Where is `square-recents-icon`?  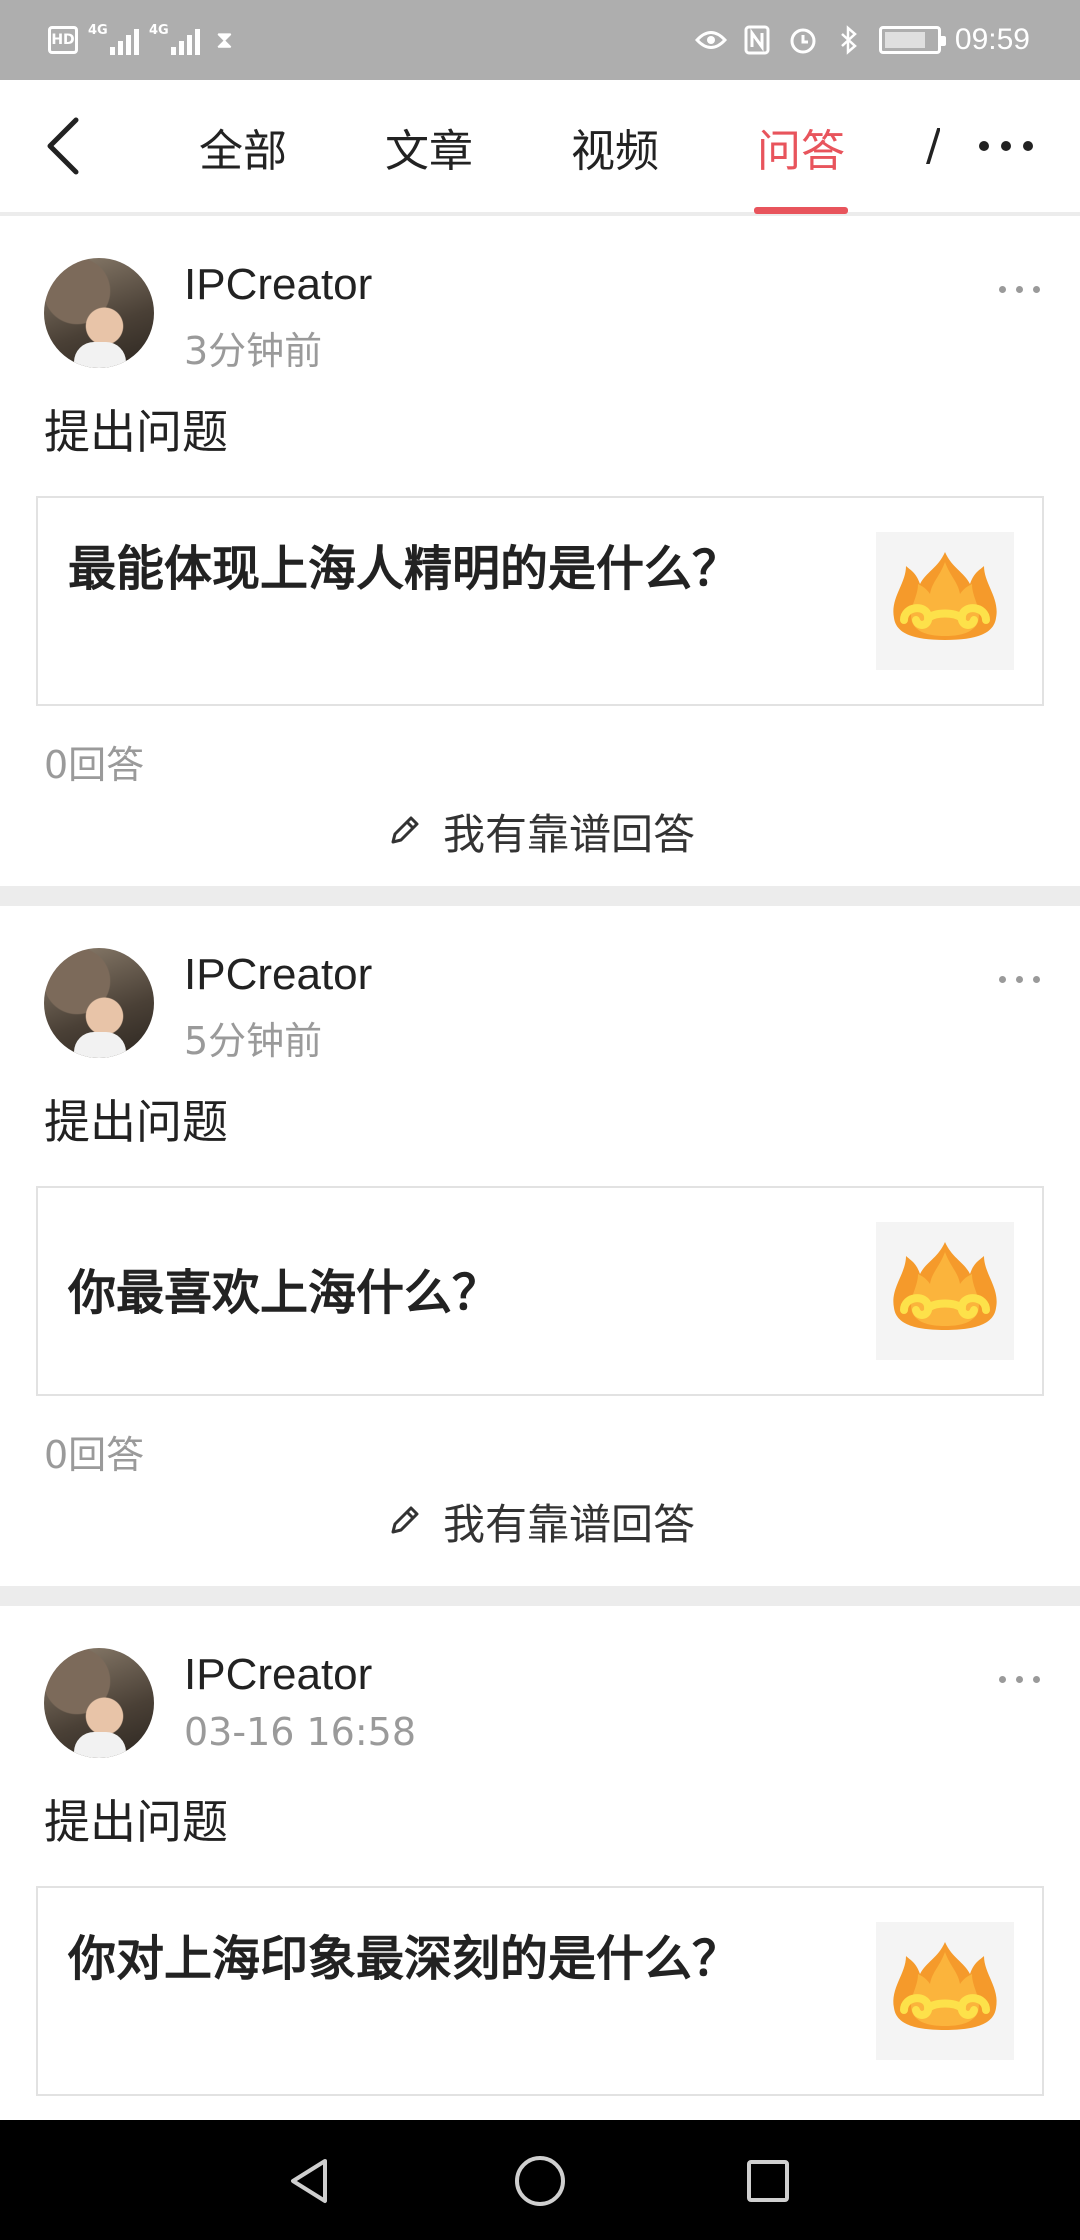 square-recents-icon is located at coordinates (768, 2181).